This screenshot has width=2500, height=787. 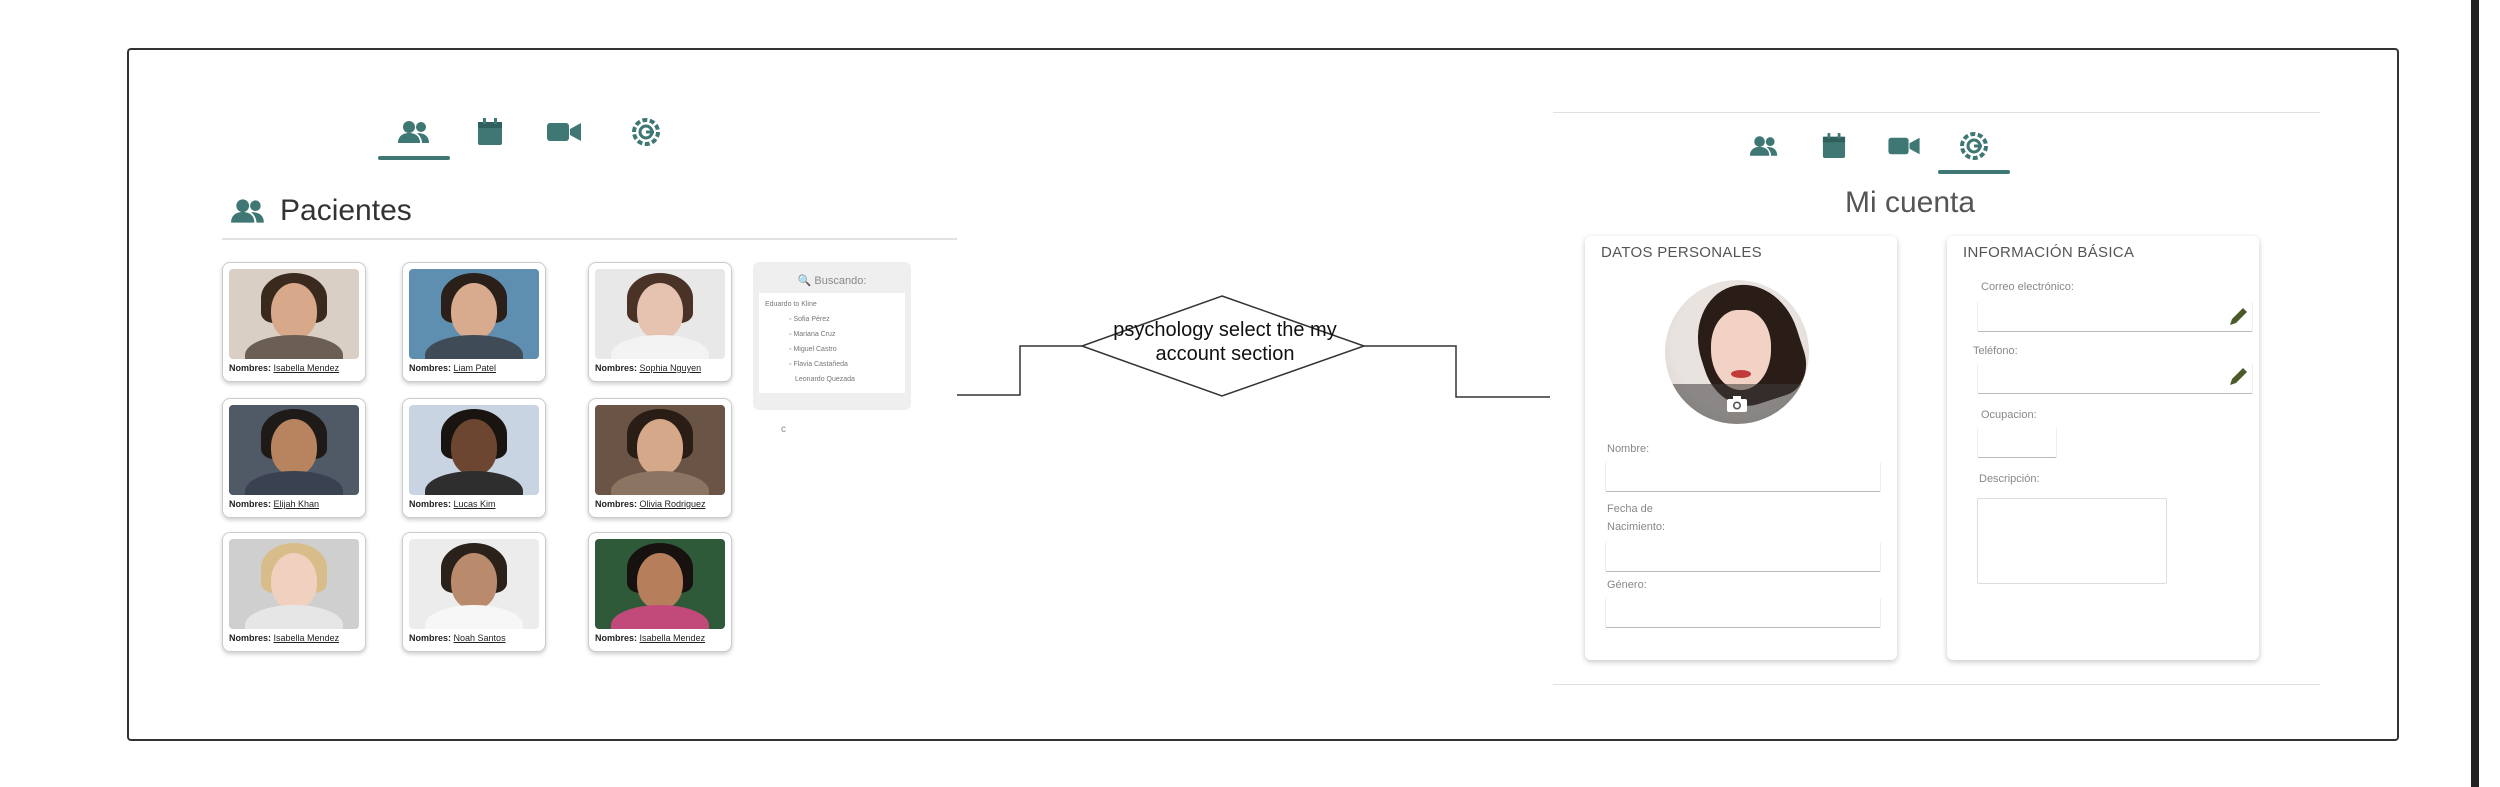 I want to click on tab-settings, so click(x=1974, y=150).